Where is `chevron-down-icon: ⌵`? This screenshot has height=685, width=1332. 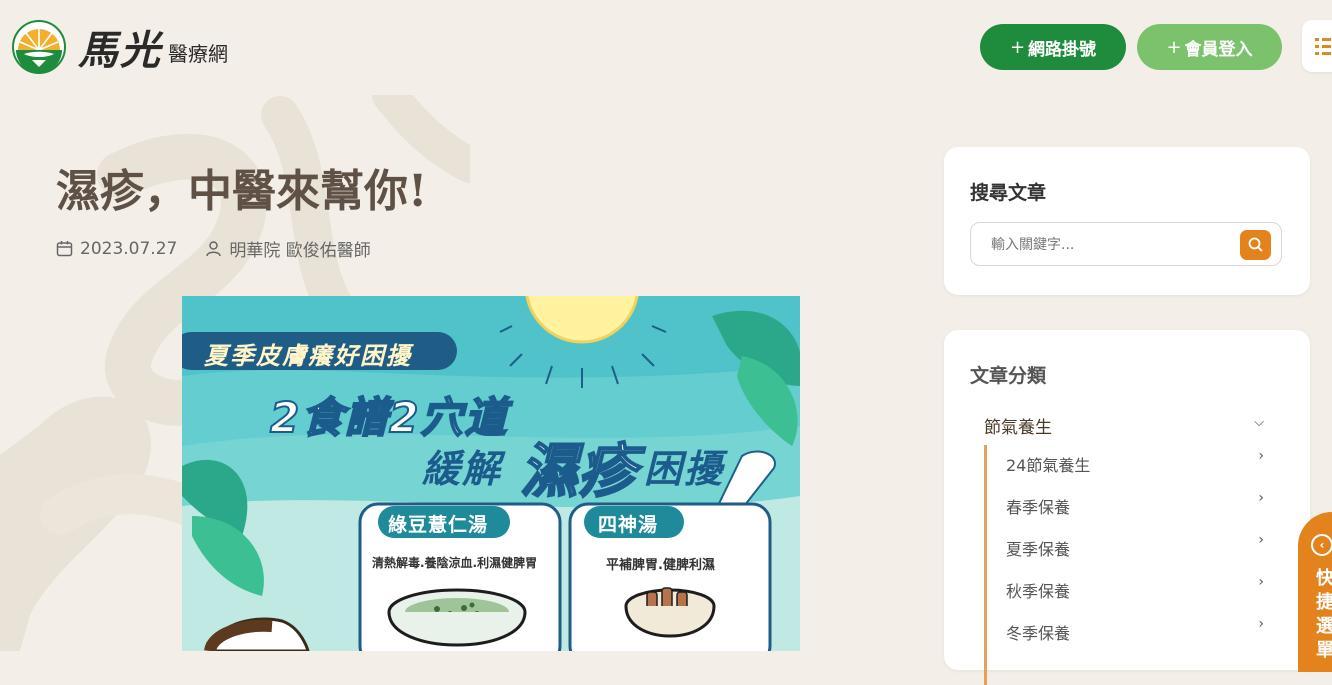
chevron-down-icon: ⌵ is located at coordinates (1259, 422).